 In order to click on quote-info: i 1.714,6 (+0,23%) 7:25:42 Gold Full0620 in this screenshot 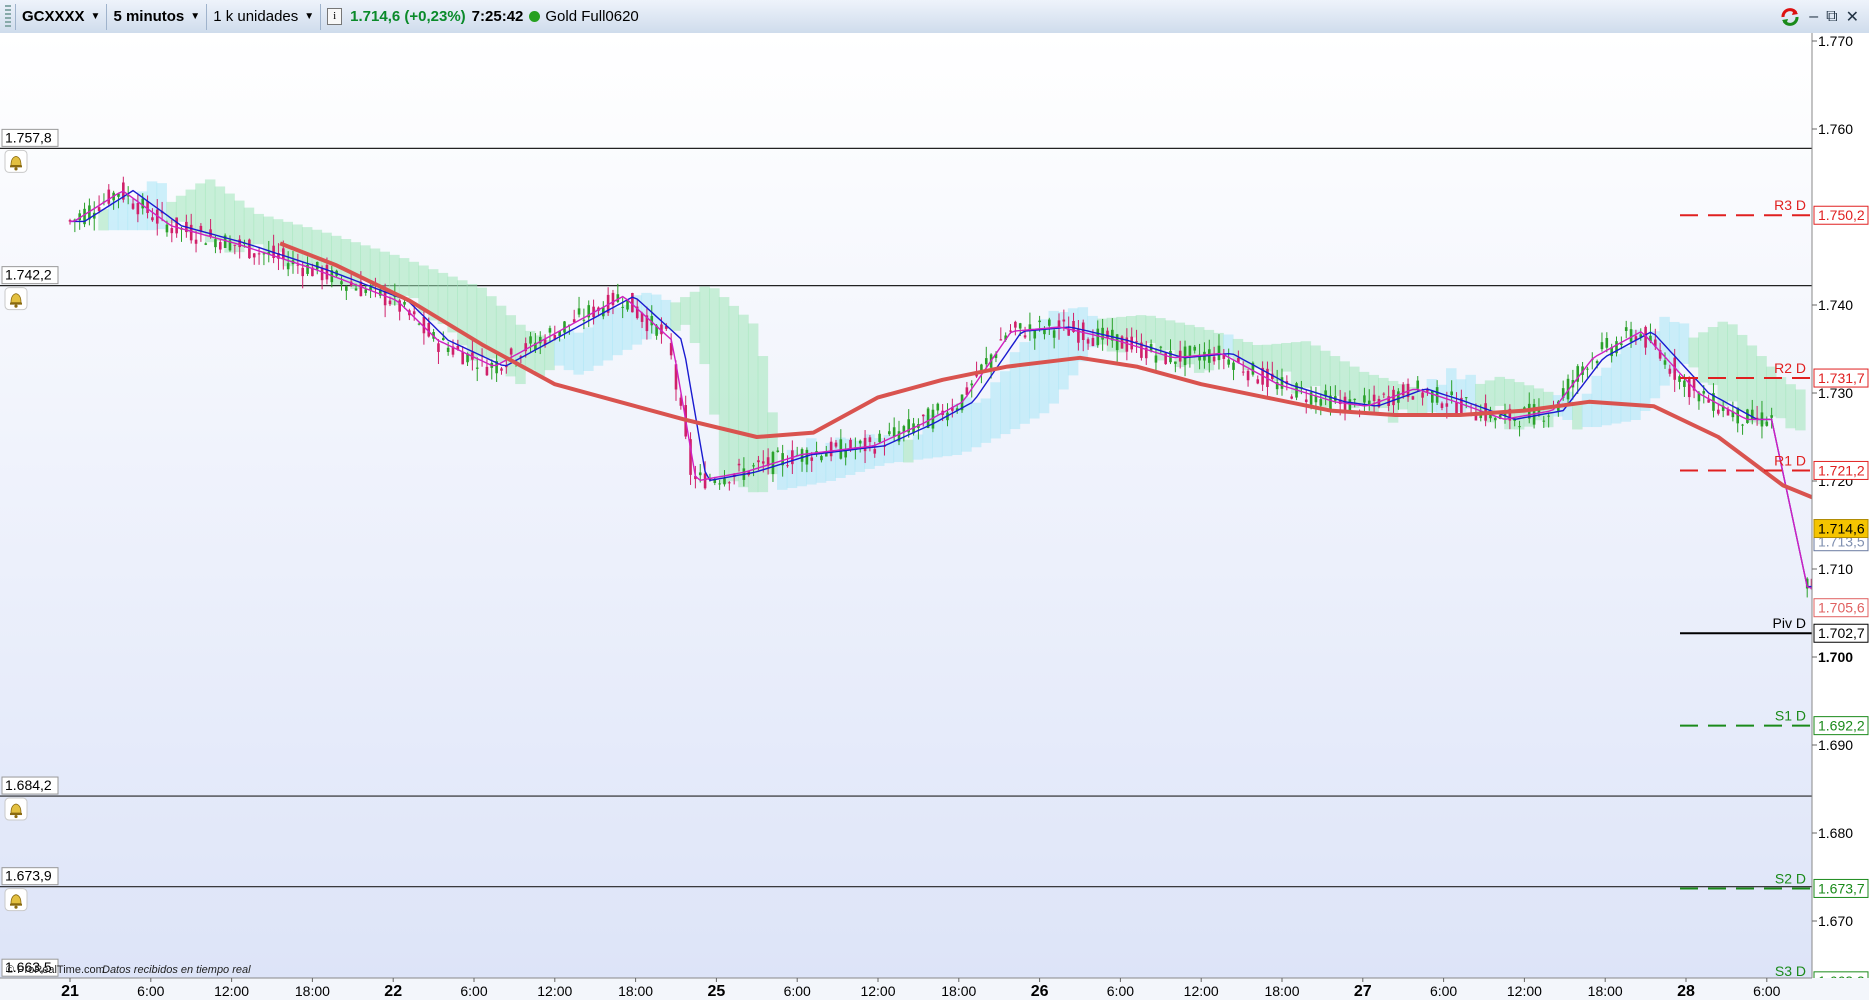, I will do `click(483, 16)`.